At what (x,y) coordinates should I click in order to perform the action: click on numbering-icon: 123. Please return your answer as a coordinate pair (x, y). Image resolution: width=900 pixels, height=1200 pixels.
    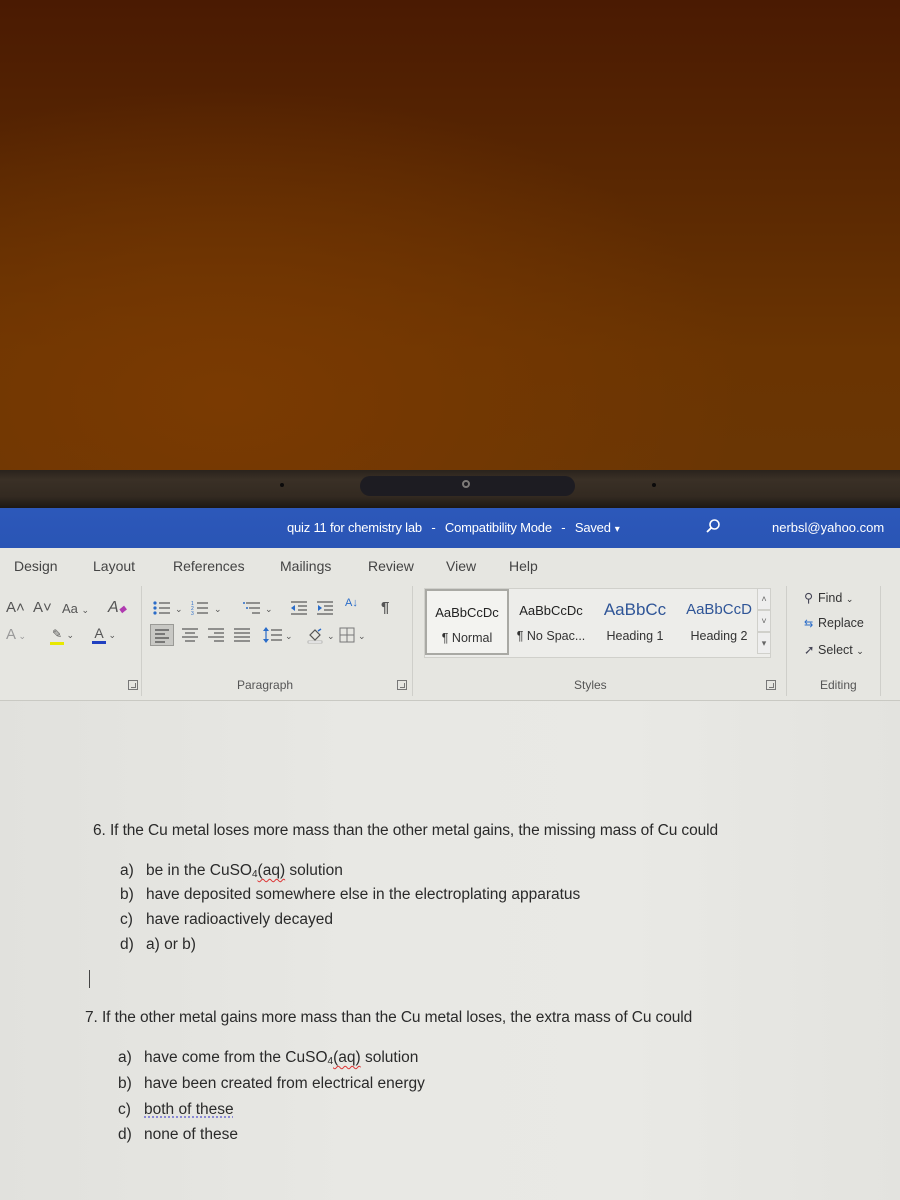
    Looking at the image, I should click on (201, 608).